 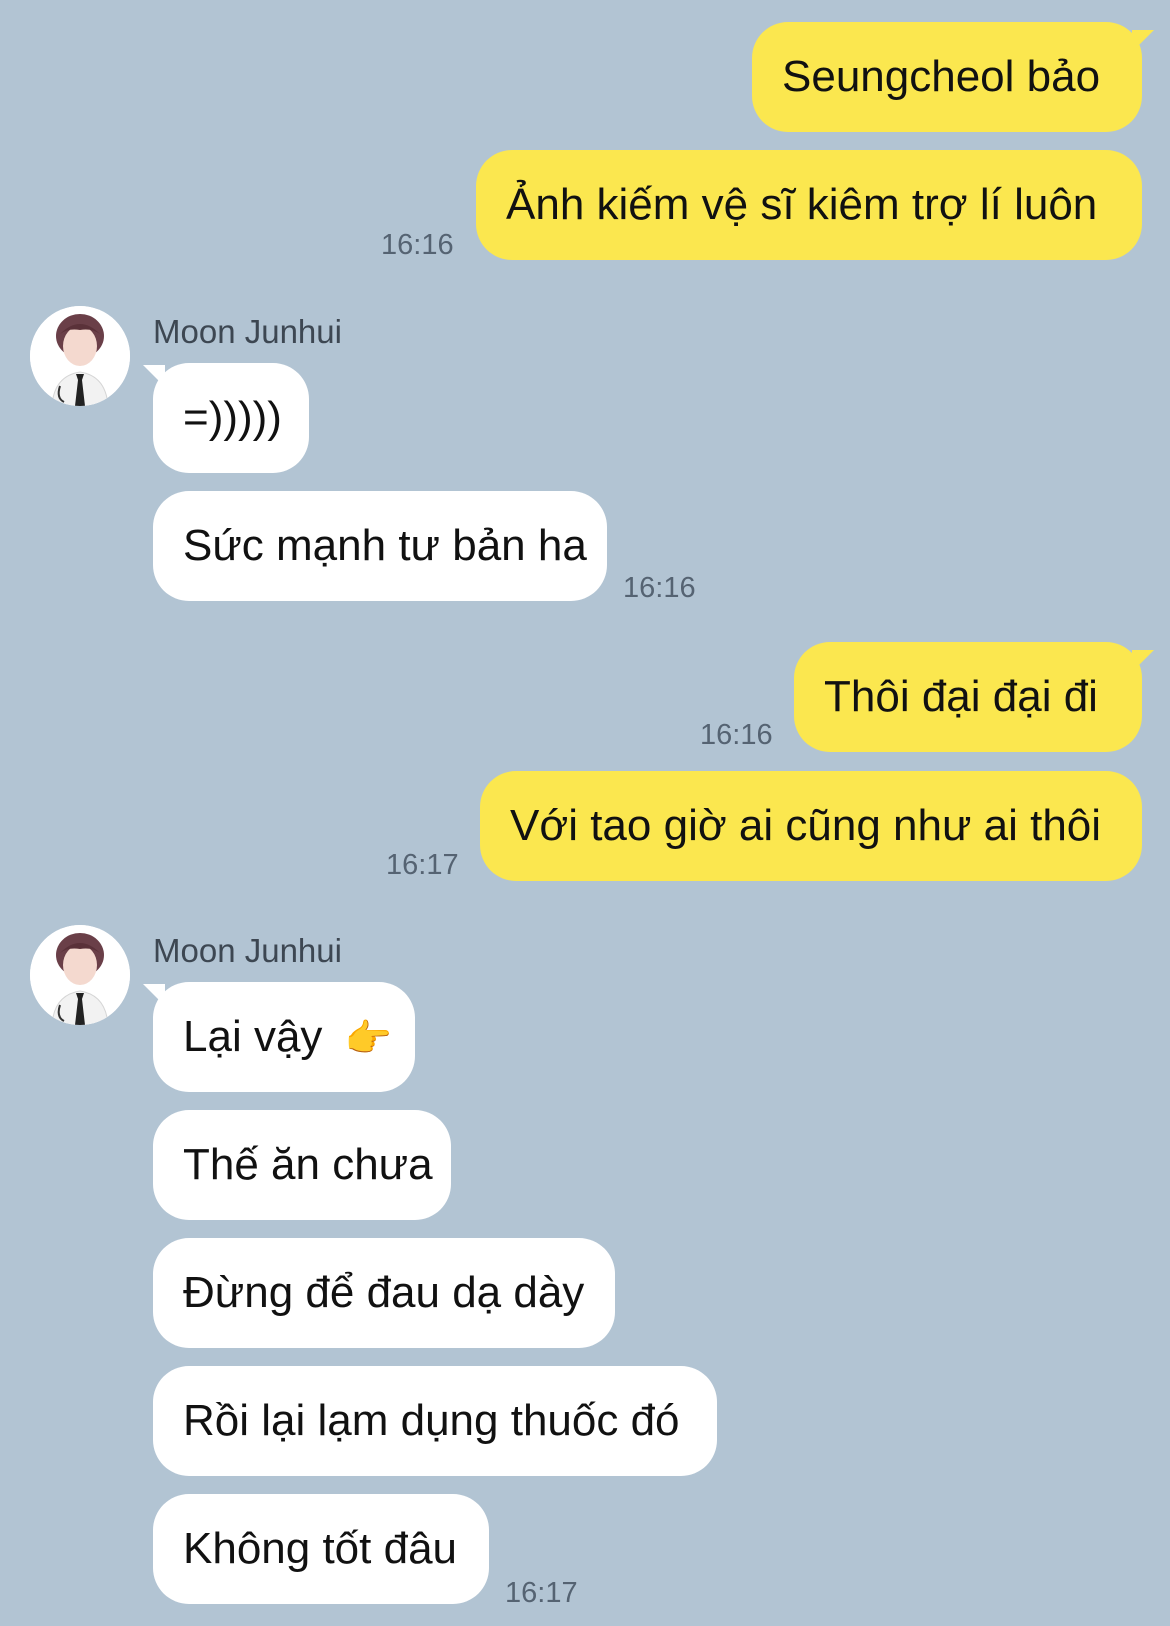 I want to click on message-text: Rồi lại lạm dụng thuốc đó, so click(x=431, y=1420).